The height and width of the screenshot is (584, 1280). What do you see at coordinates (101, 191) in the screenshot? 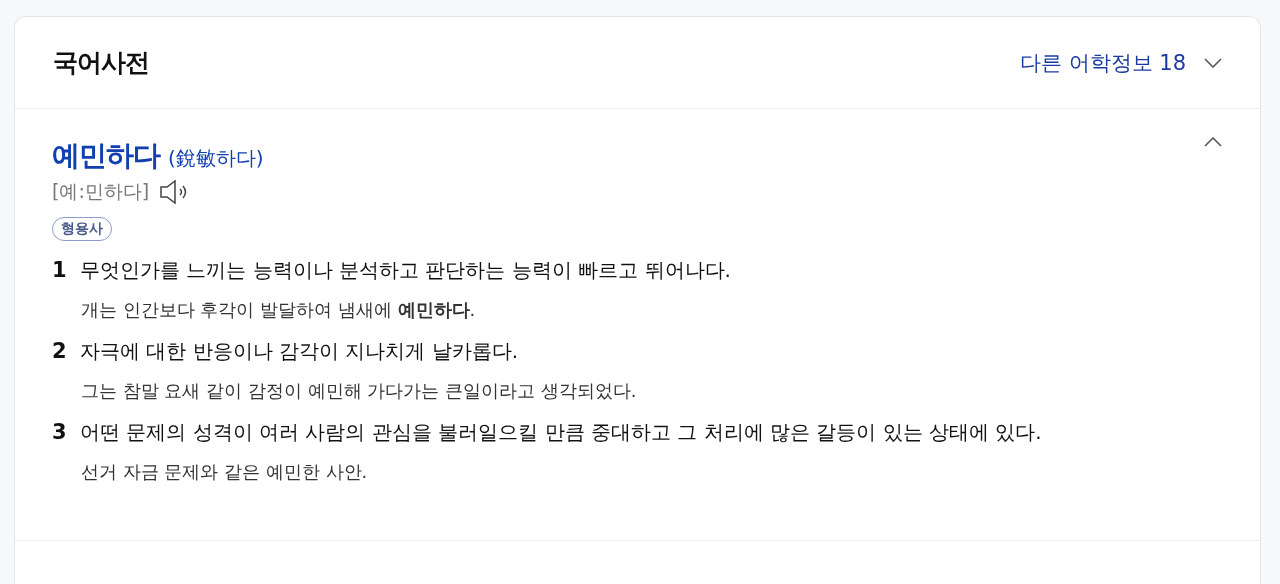
I see `pronunciation: [예:민하다]` at bounding box center [101, 191].